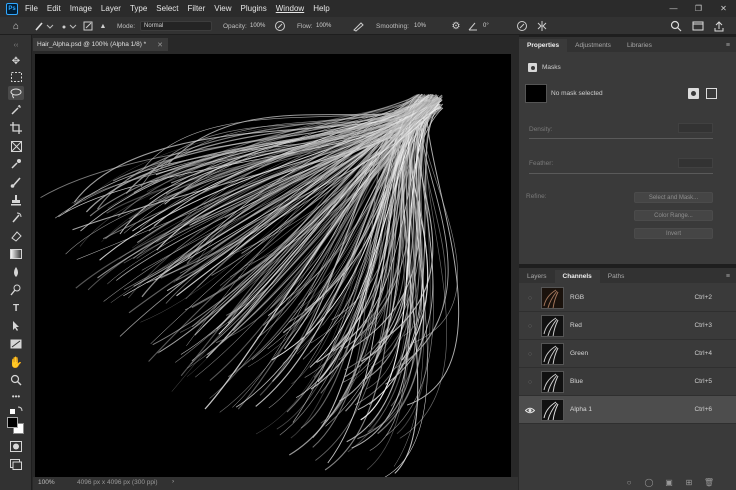  I want to click on save-selection-icon: ◯, so click(649, 482).